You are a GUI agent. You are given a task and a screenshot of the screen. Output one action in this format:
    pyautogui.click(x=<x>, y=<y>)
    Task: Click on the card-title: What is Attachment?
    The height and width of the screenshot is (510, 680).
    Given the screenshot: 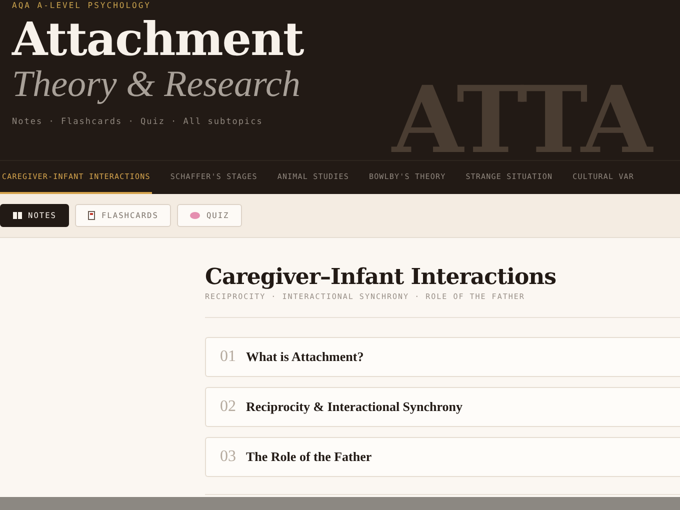 What is the action you would take?
    pyautogui.click(x=305, y=357)
    